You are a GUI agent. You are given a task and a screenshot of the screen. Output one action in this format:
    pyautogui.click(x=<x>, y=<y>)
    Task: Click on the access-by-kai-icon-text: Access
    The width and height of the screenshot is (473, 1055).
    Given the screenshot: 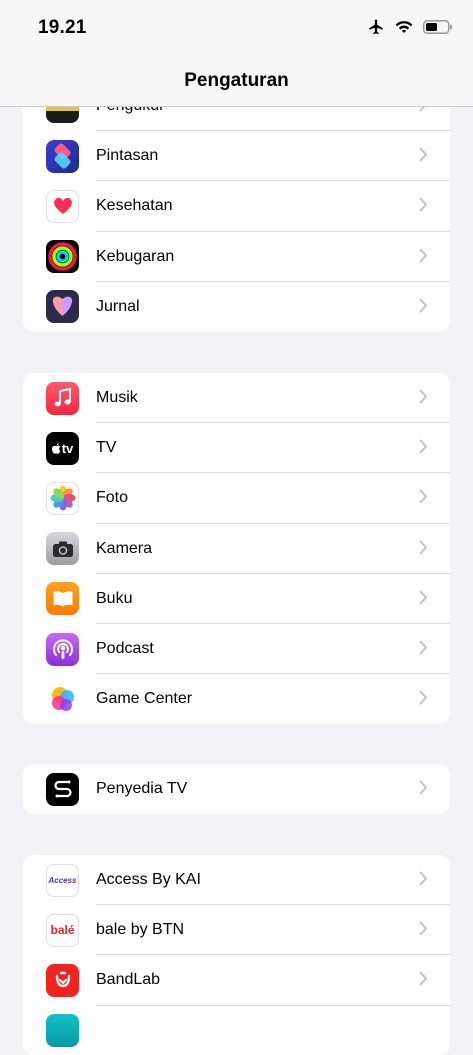 What is the action you would take?
    pyautogui.click(x=62, y=880)
    